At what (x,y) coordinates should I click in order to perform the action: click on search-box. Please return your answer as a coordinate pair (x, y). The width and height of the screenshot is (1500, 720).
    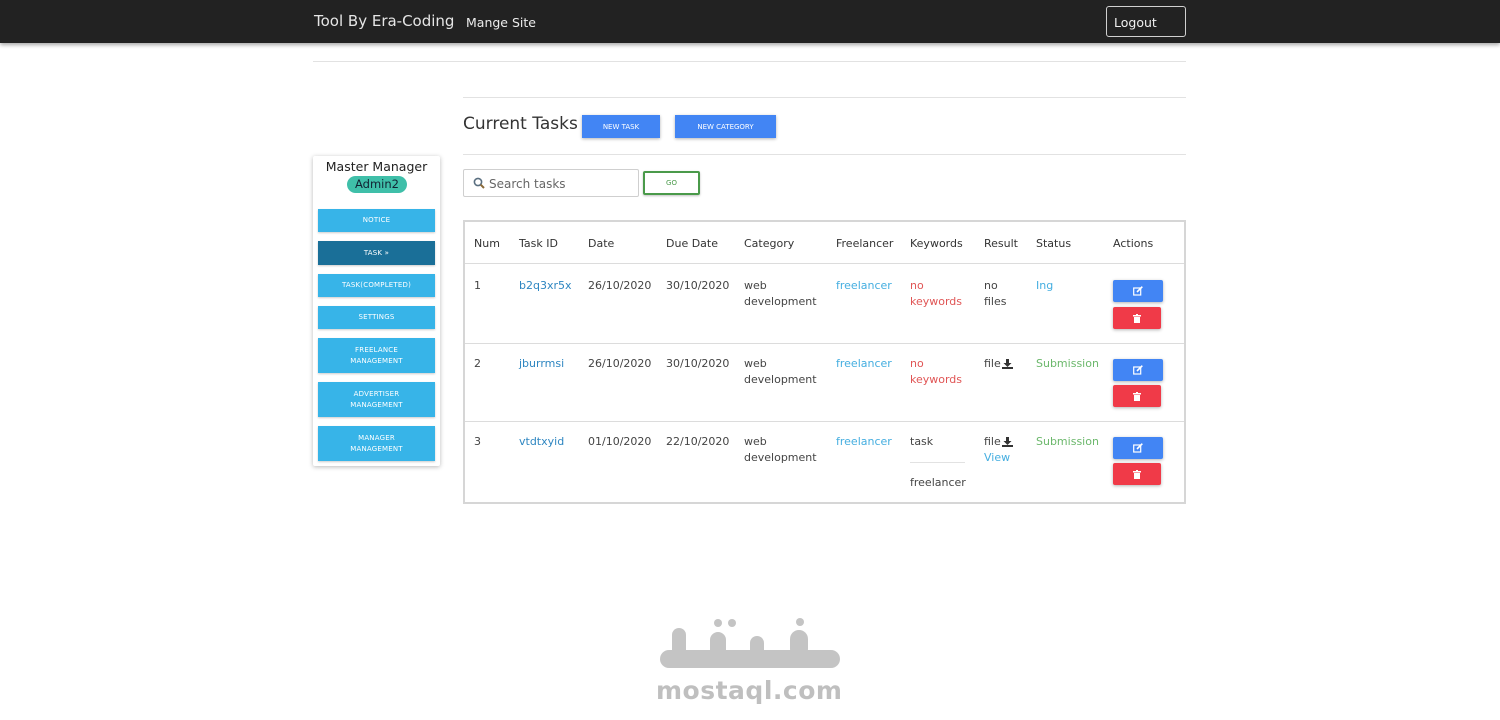
    Looking at the image, I should click on (551, 183).